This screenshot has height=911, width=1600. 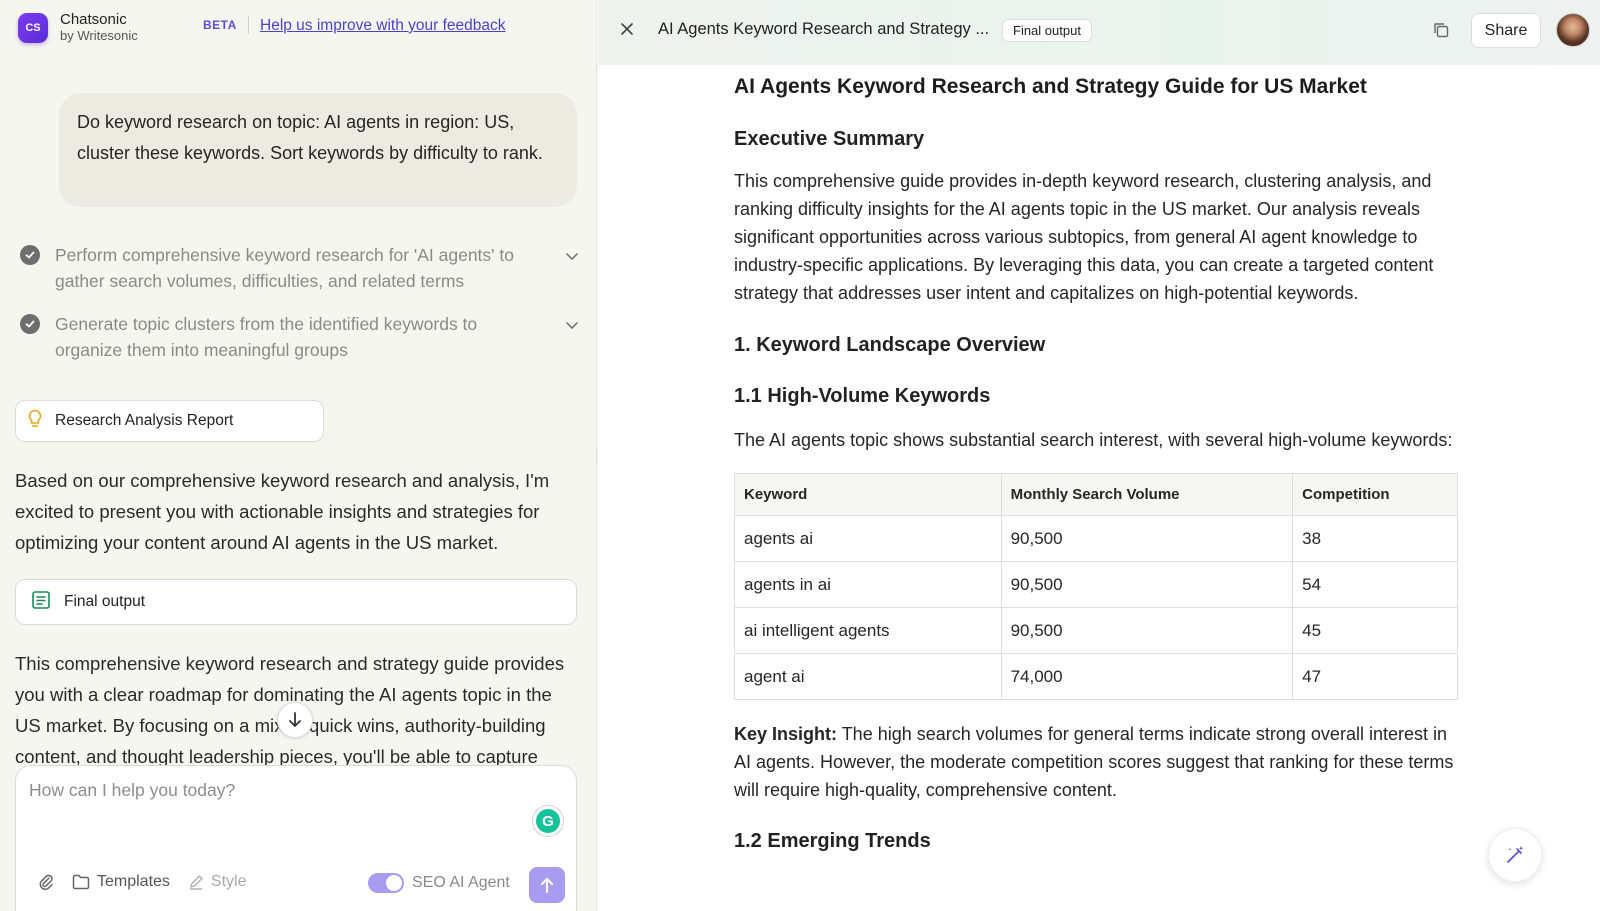 I want to click on style-label: Style, so click(x=228, y=881).